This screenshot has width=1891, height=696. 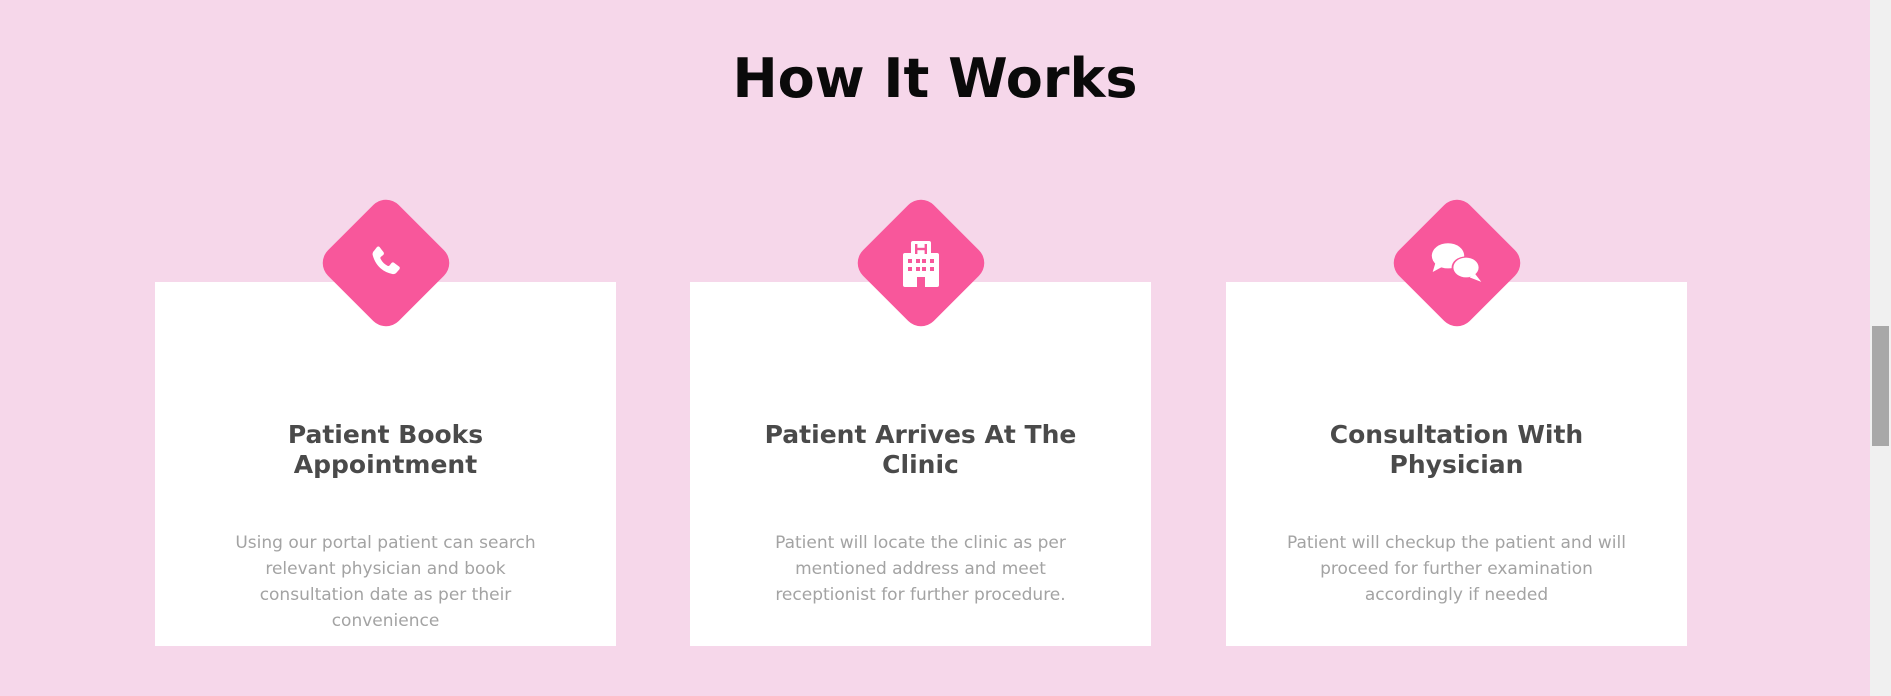 I want to click on scrollbar-thumb, so click(x=1880, y=386).